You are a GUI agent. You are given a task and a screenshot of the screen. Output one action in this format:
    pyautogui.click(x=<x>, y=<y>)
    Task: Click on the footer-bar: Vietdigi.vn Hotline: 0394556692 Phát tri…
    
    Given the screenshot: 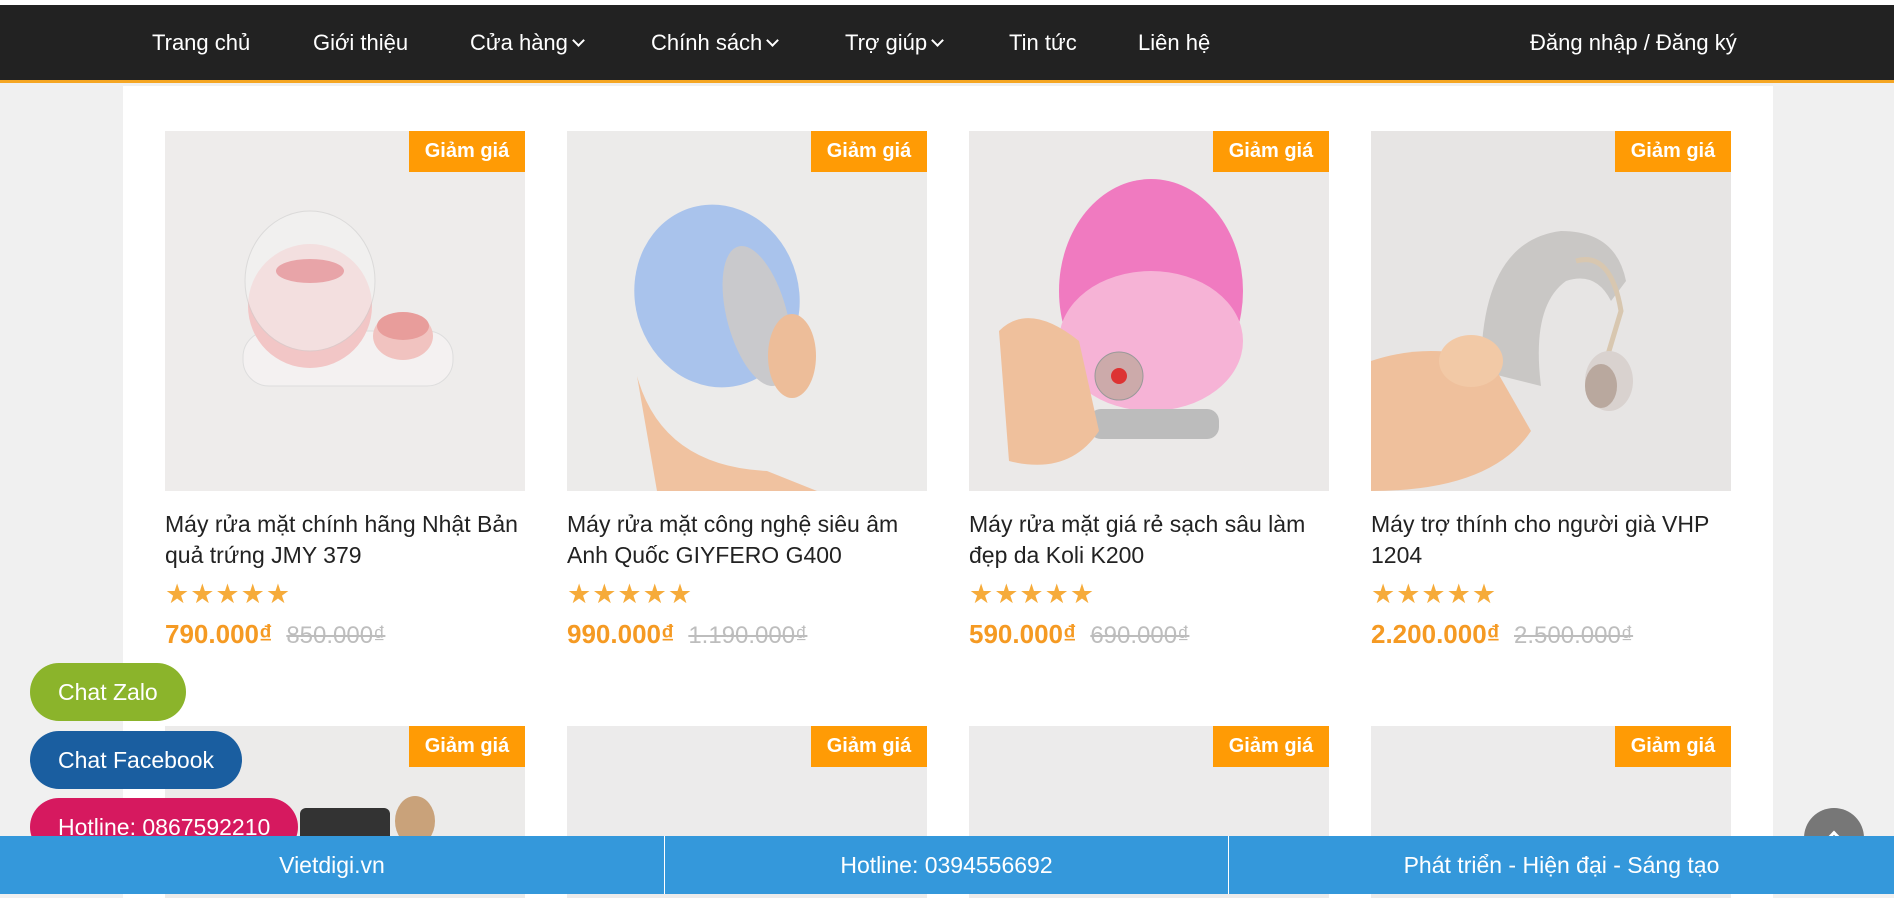 What is the action you would take?
    pyautogui.click(x=947, y=865)
    